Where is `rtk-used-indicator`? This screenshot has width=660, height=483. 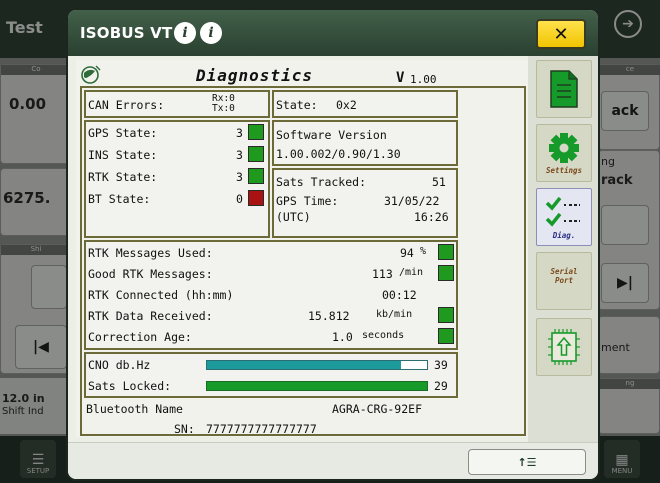
rtk-used-indicator is located at coordinates (446, 252).